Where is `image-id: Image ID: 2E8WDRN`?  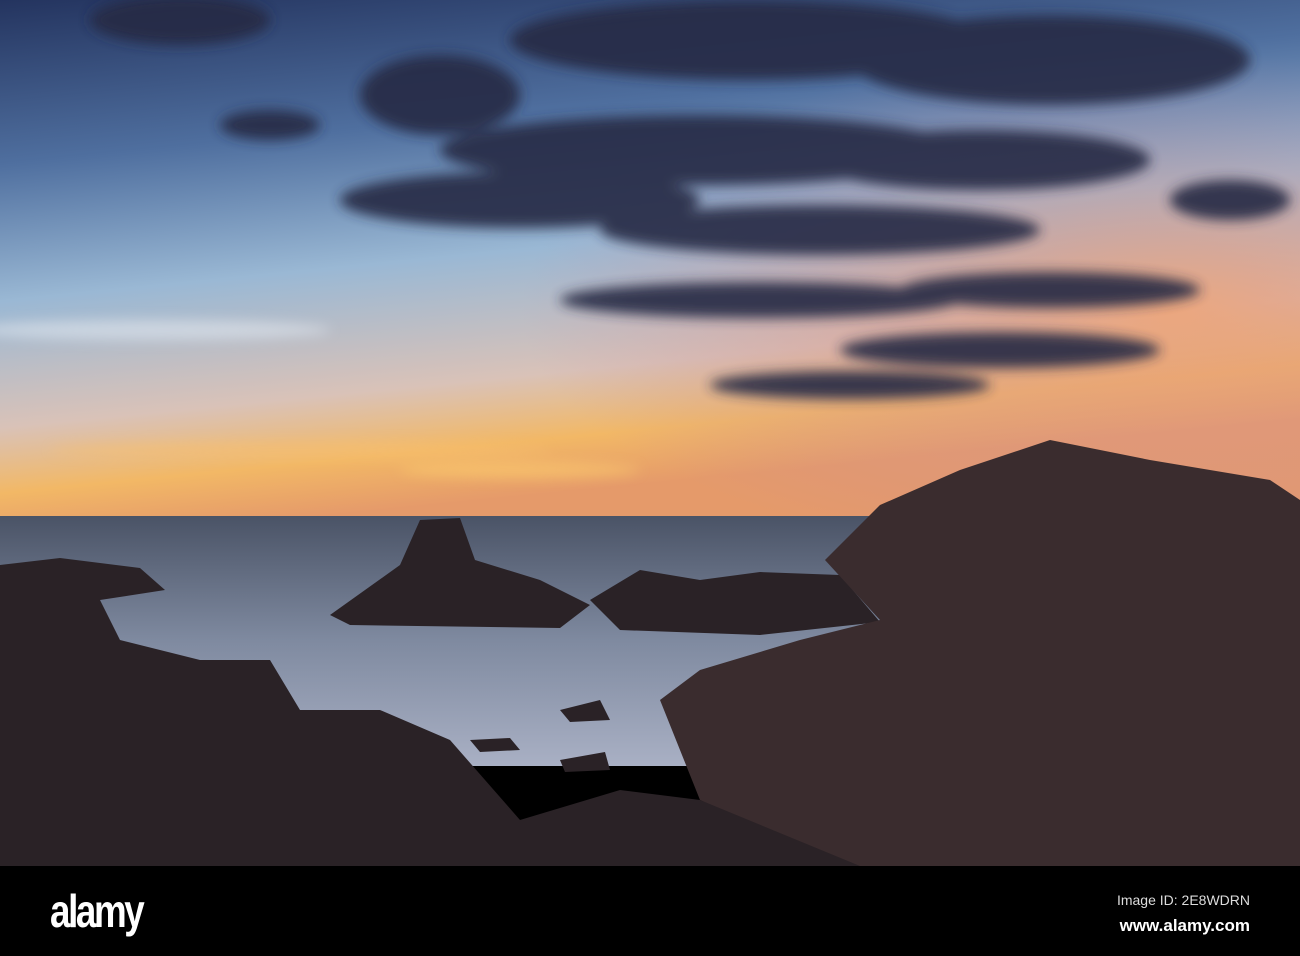 image-id: Image ID: 2E8WDRN is located at coordinates (1183, 900).